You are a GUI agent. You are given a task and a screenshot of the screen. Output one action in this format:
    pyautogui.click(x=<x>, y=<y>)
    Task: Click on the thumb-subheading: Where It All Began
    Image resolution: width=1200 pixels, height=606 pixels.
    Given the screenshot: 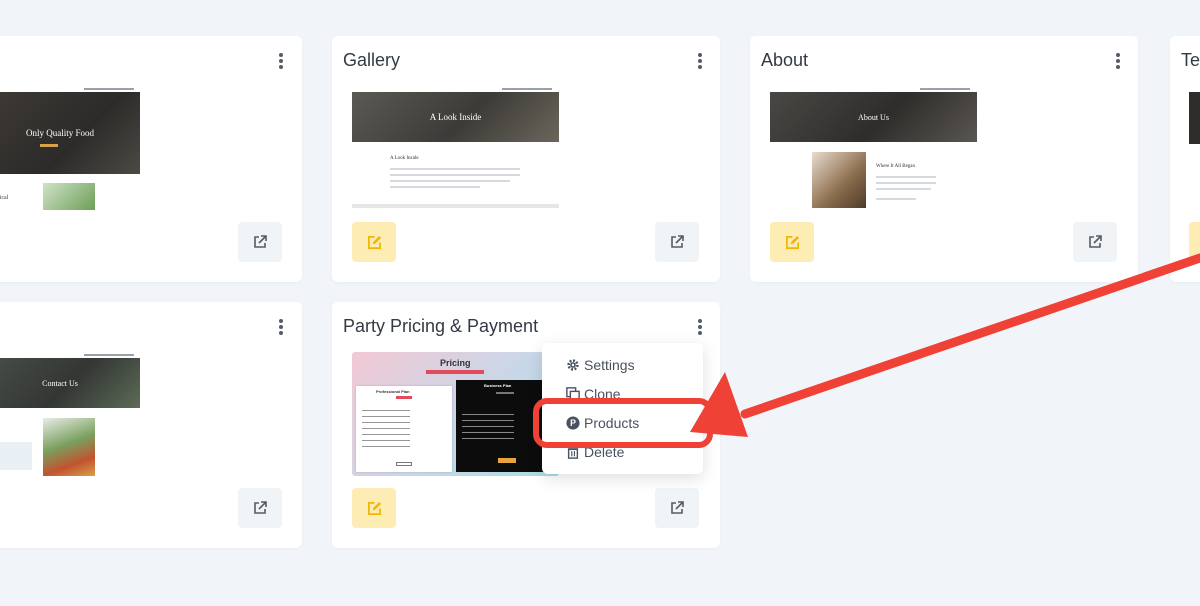 What is the action you would take?
    pyautogui.click(x=896, y=166)
    